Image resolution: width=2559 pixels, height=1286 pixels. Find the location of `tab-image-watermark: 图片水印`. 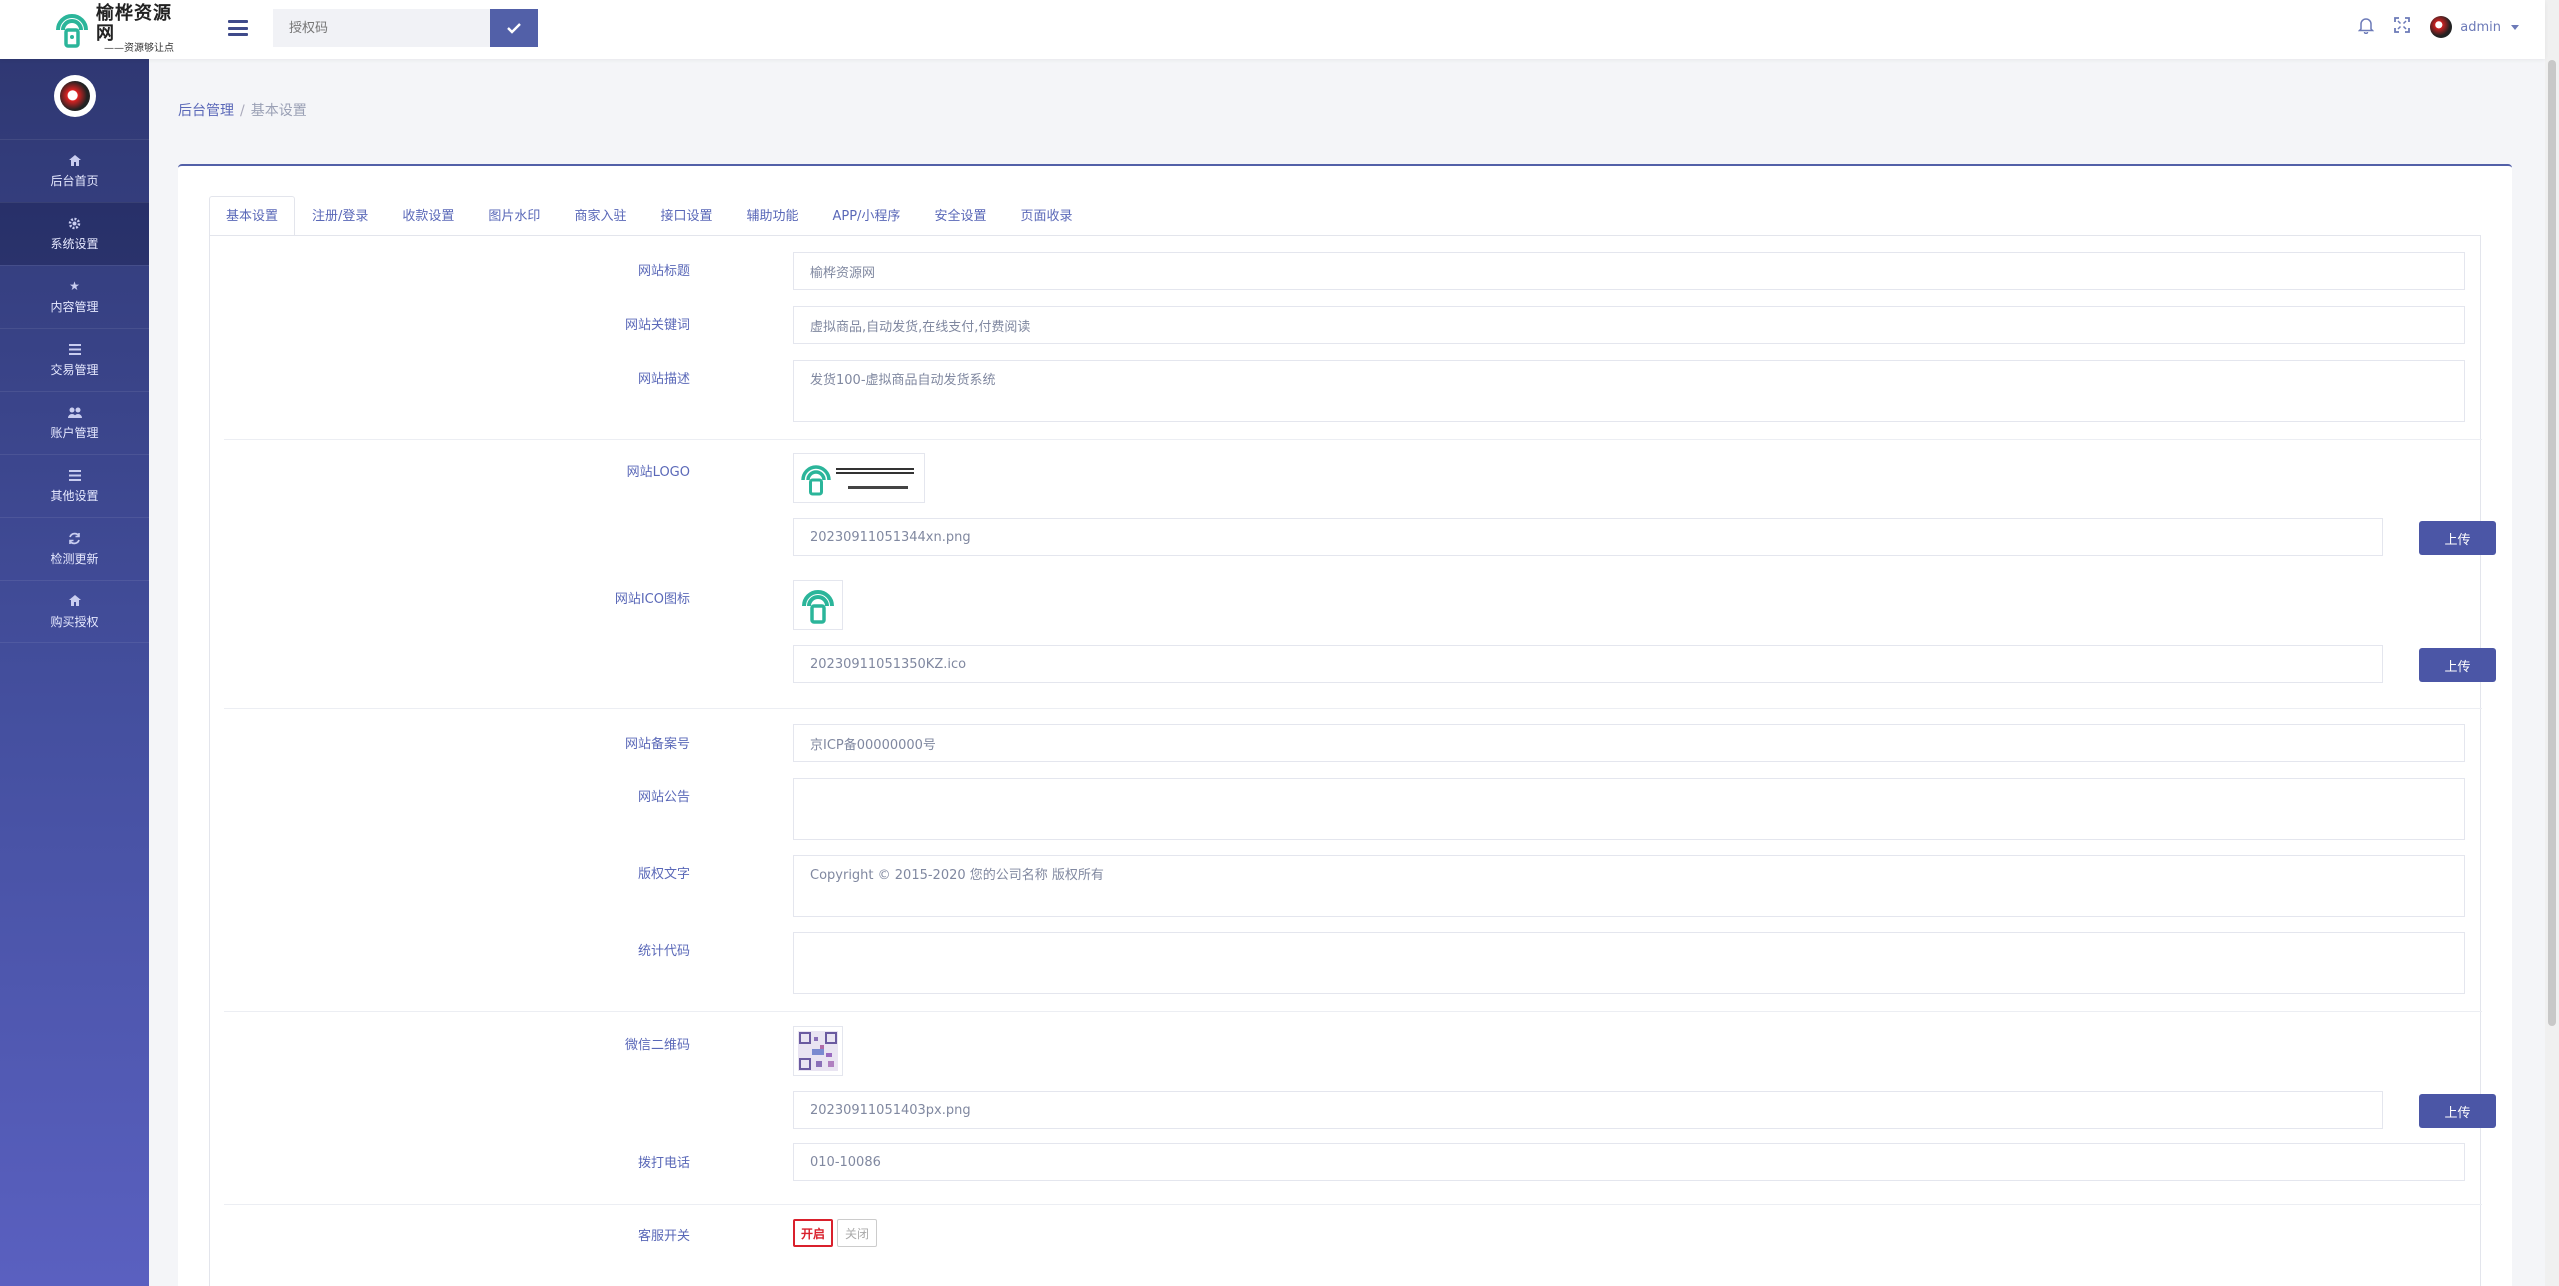

tab-image-watermark: 图片水印 is located at coordinates (514, 216).